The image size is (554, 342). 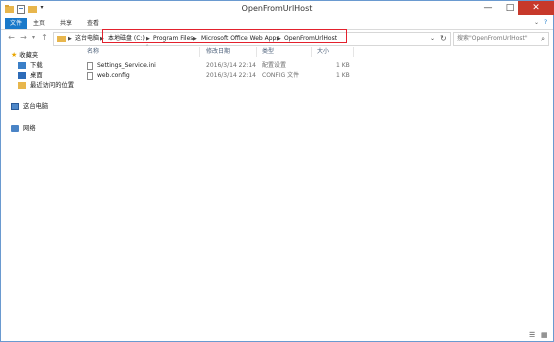 I want to click on large-icons-view-icon: ▦, so click(x=544, y=335).